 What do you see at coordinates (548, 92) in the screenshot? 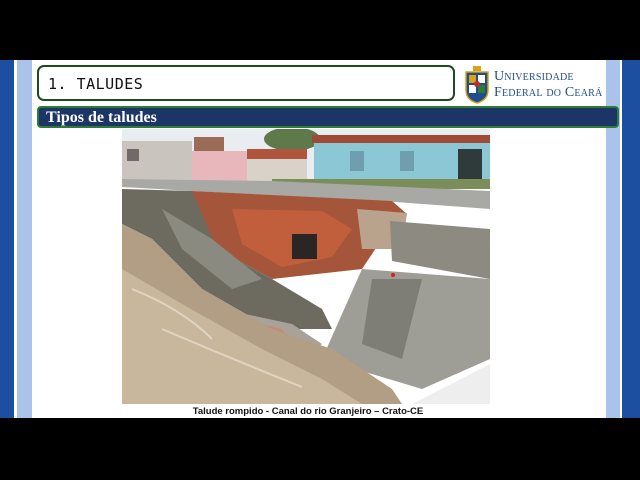
I see `logo-text-line-2: Federal do Ceará` at bounding box center [548, 92].